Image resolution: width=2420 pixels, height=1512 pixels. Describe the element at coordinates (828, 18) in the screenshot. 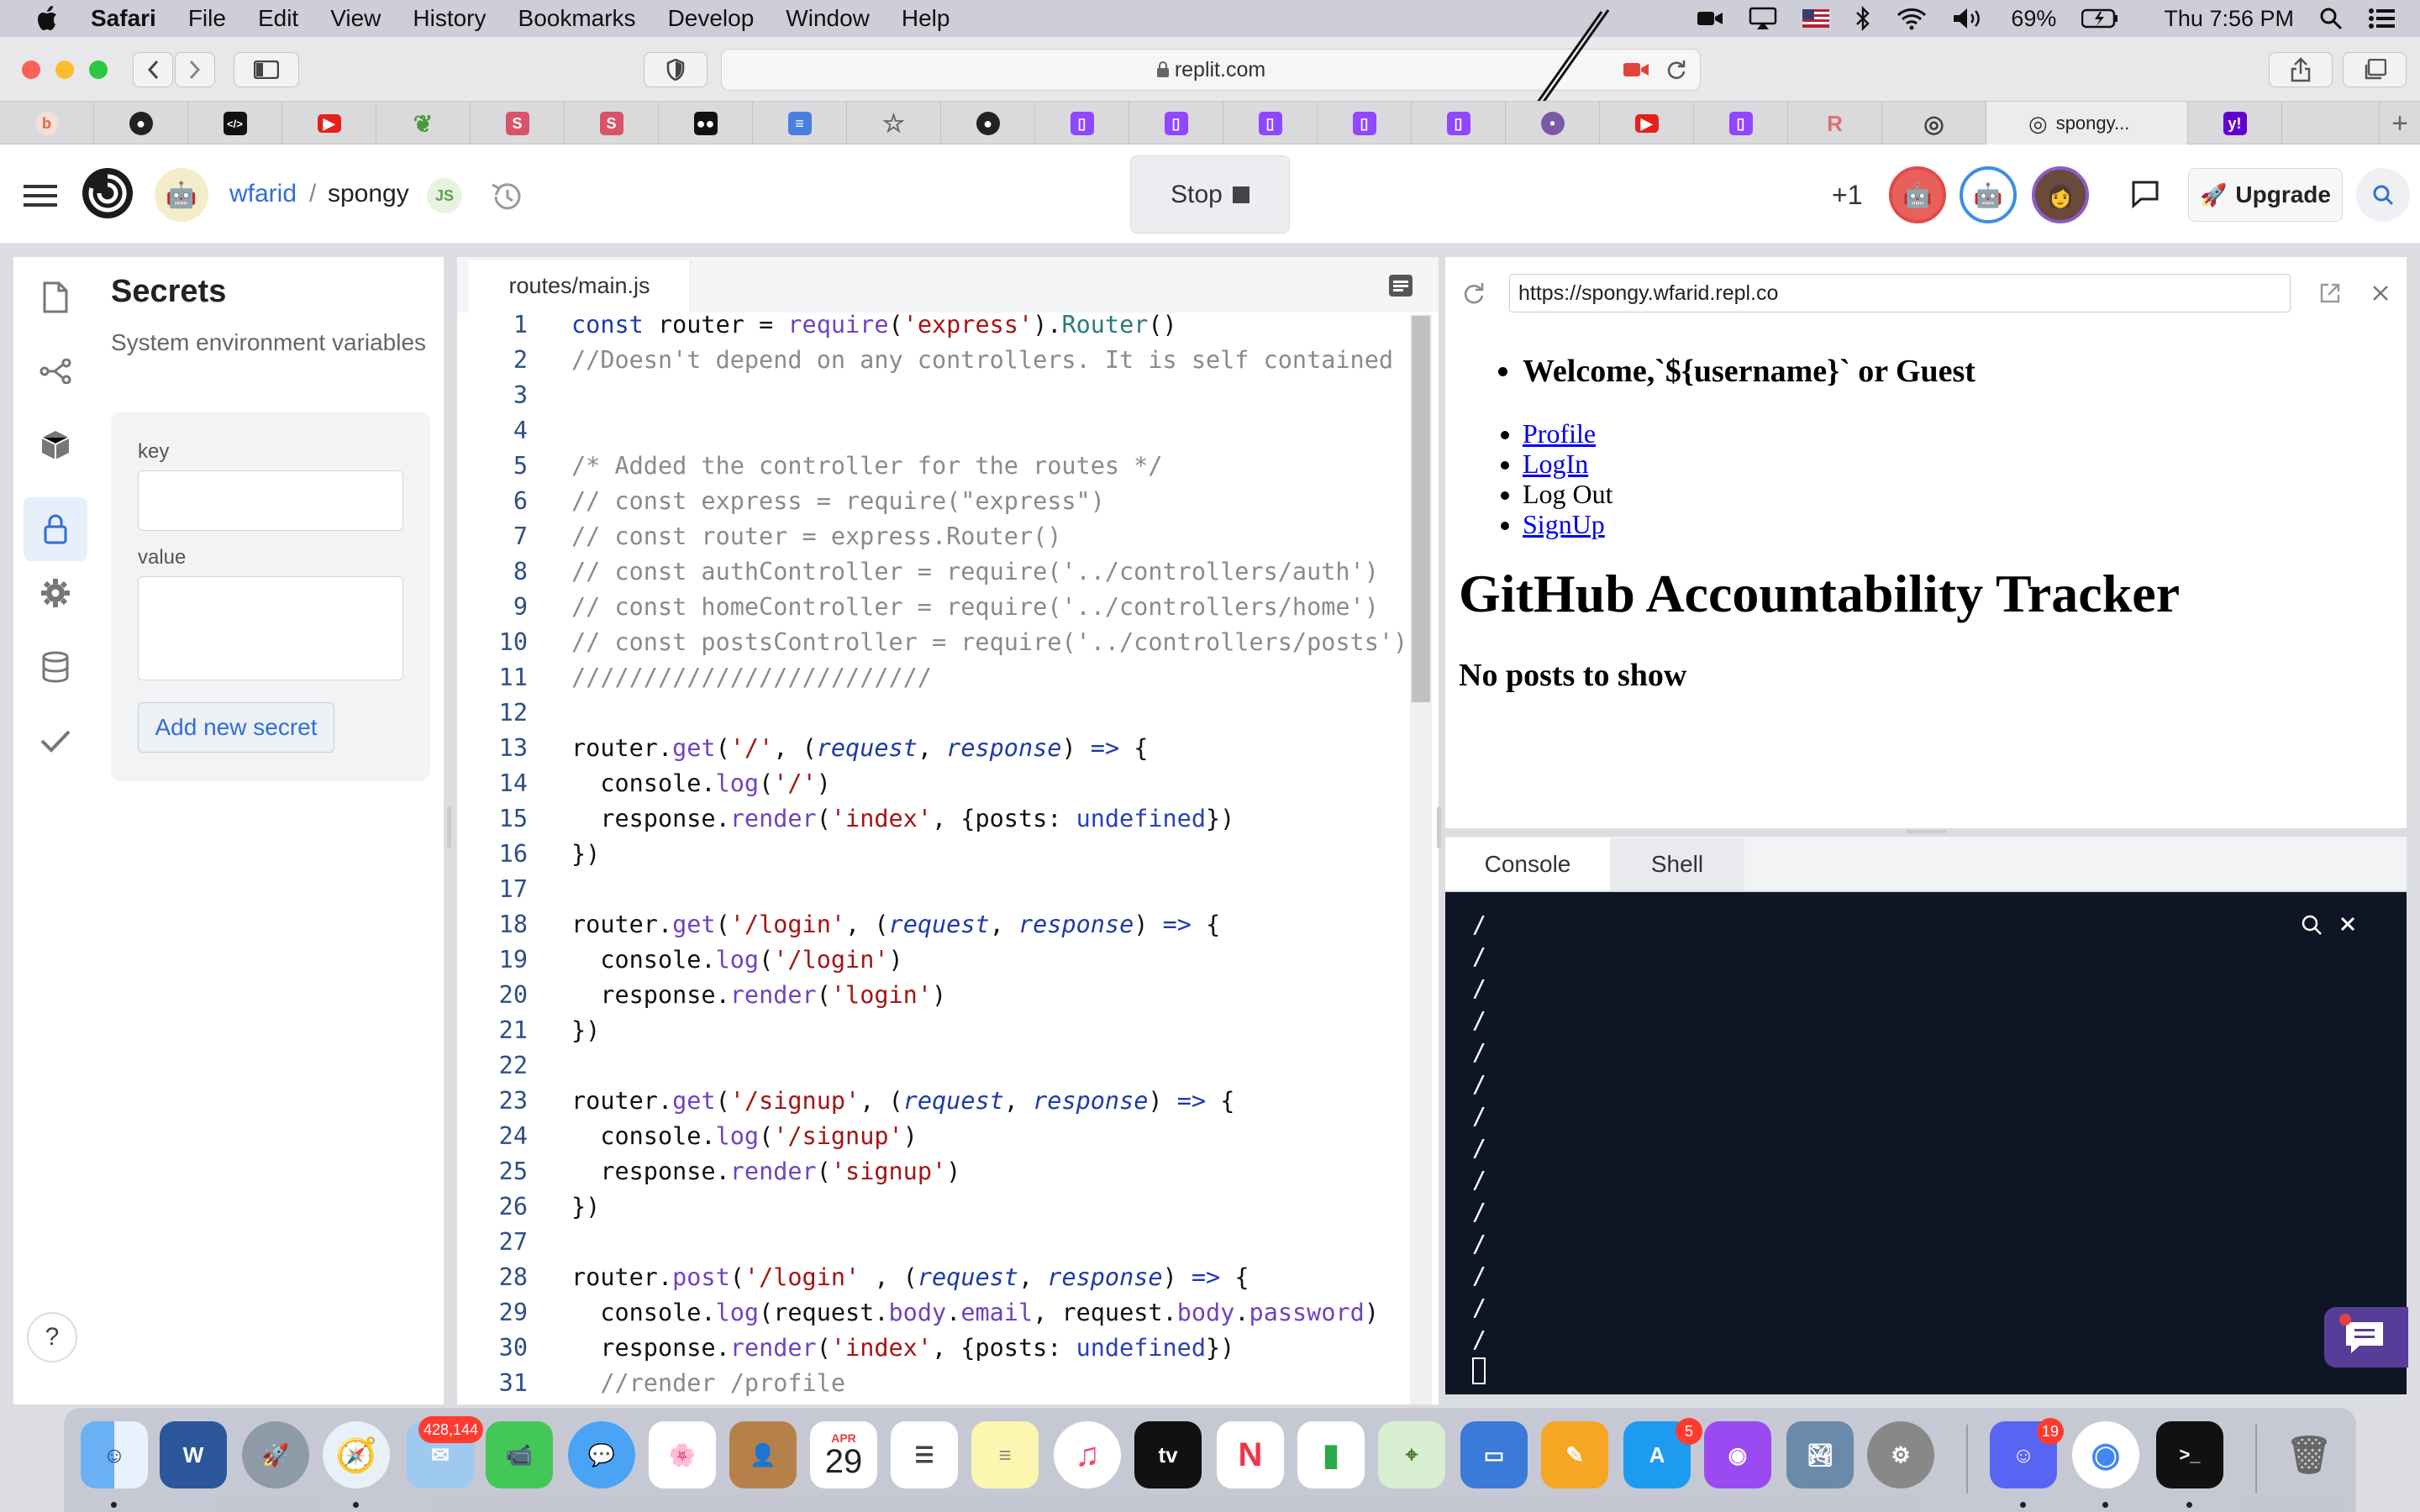

I see `menu-window: Window` at that location.